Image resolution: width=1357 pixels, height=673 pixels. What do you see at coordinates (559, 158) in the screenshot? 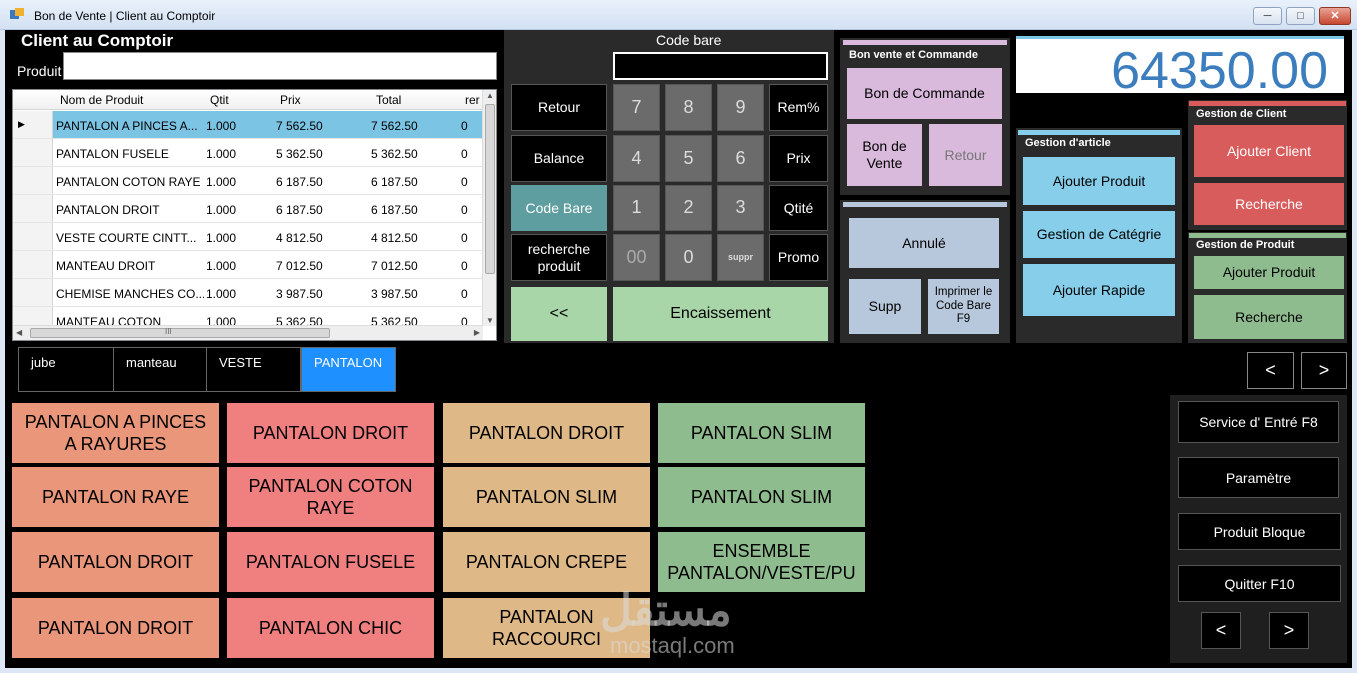
I see `balance-button: Balance` at bounding box center [559, 158].